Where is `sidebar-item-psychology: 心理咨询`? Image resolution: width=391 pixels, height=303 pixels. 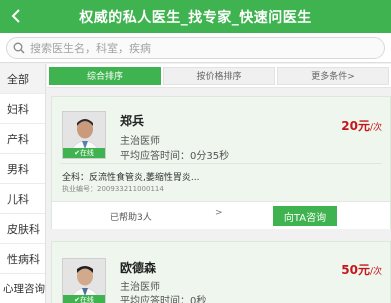
sidebar-item-psychology: 心理咨询 is located at coordinates (22, 288).